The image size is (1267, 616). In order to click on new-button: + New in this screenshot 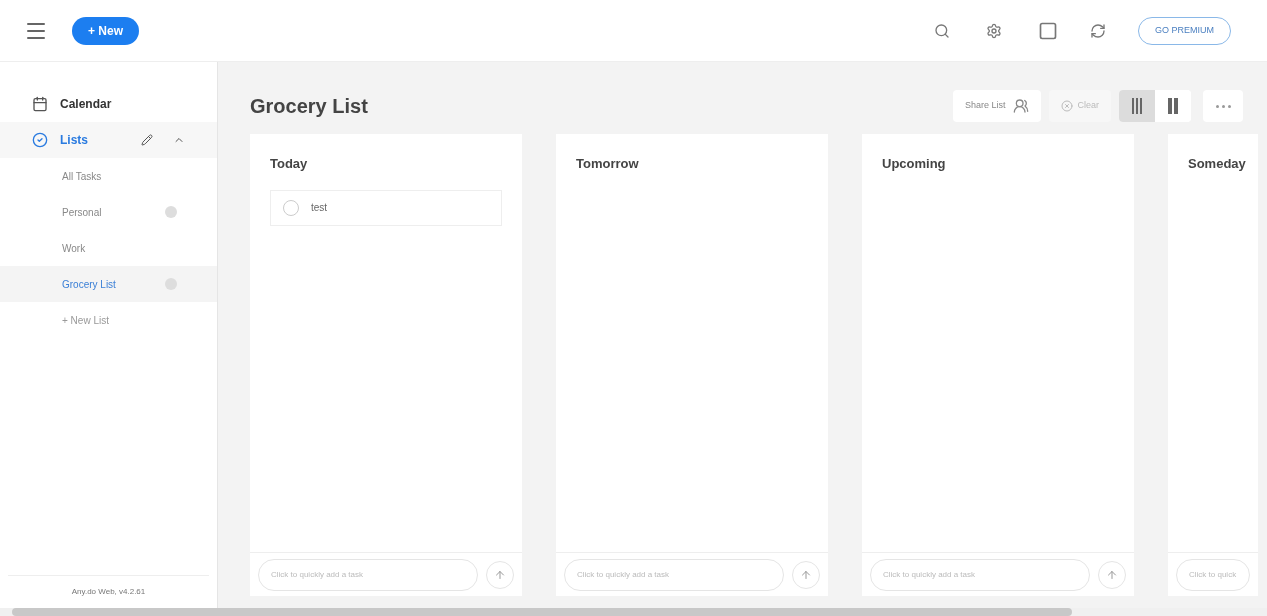, I will do `click(105, 30)`.